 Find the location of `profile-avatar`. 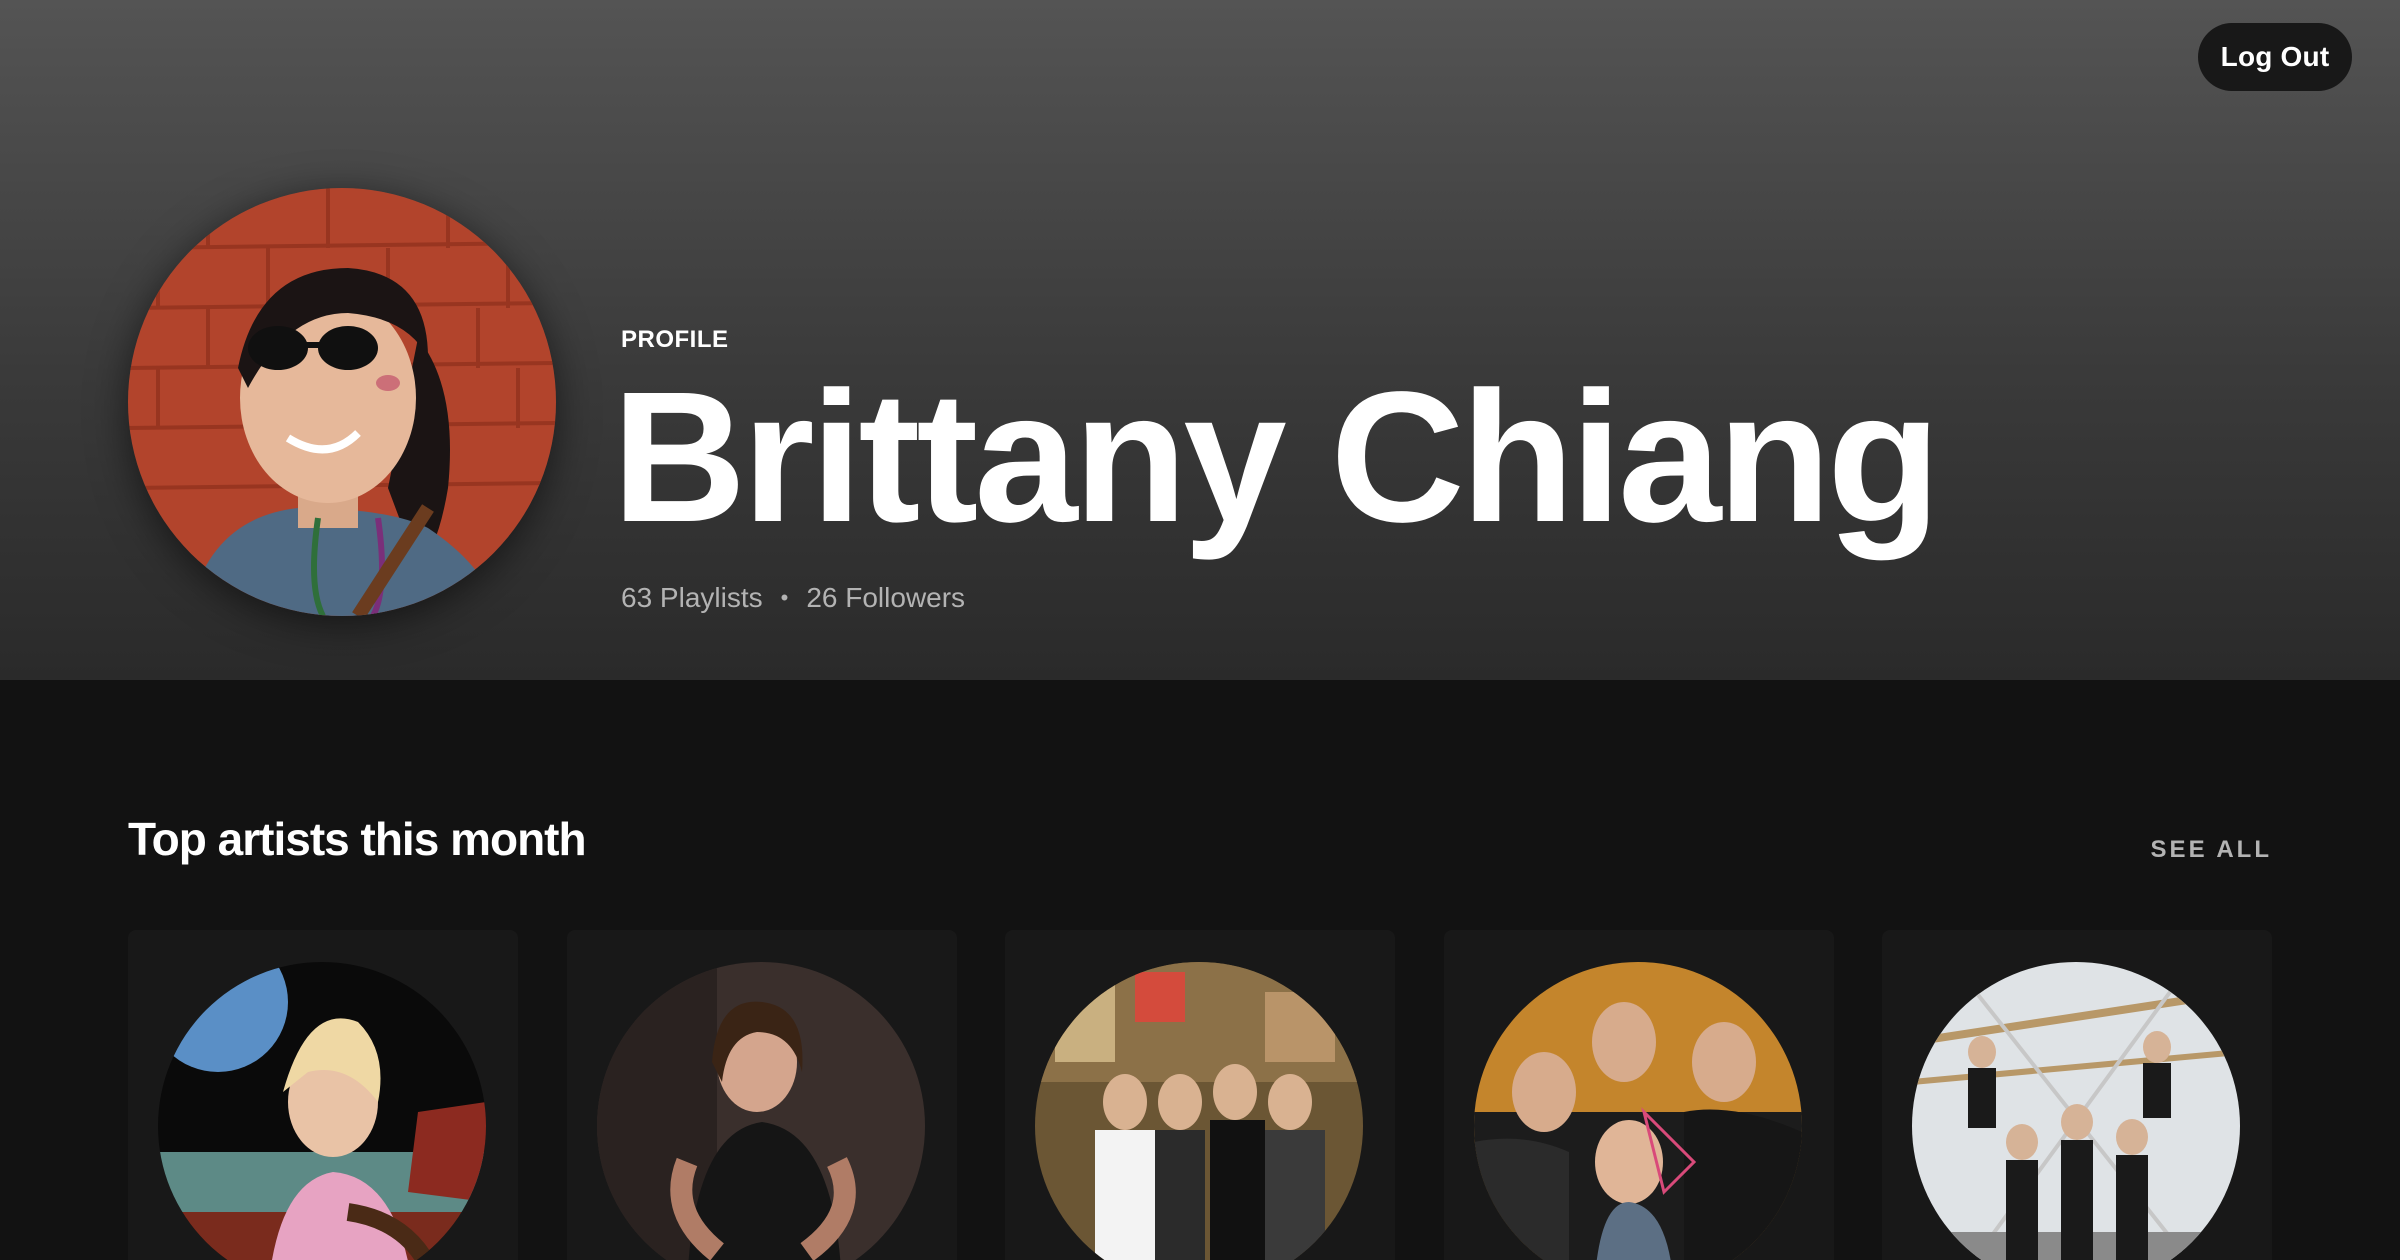

profile-avatar is located at coordinates (342, 402).